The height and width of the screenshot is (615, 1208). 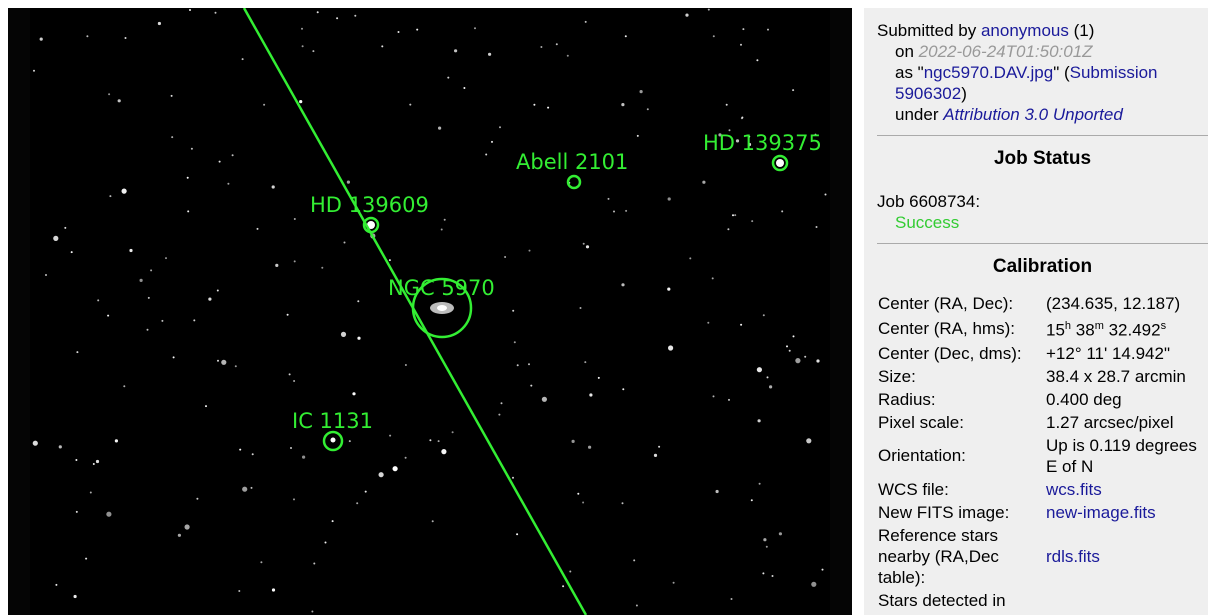 I want to click on filename-link: ngc5970.DAV.jpg, so click(x=989, y=72).